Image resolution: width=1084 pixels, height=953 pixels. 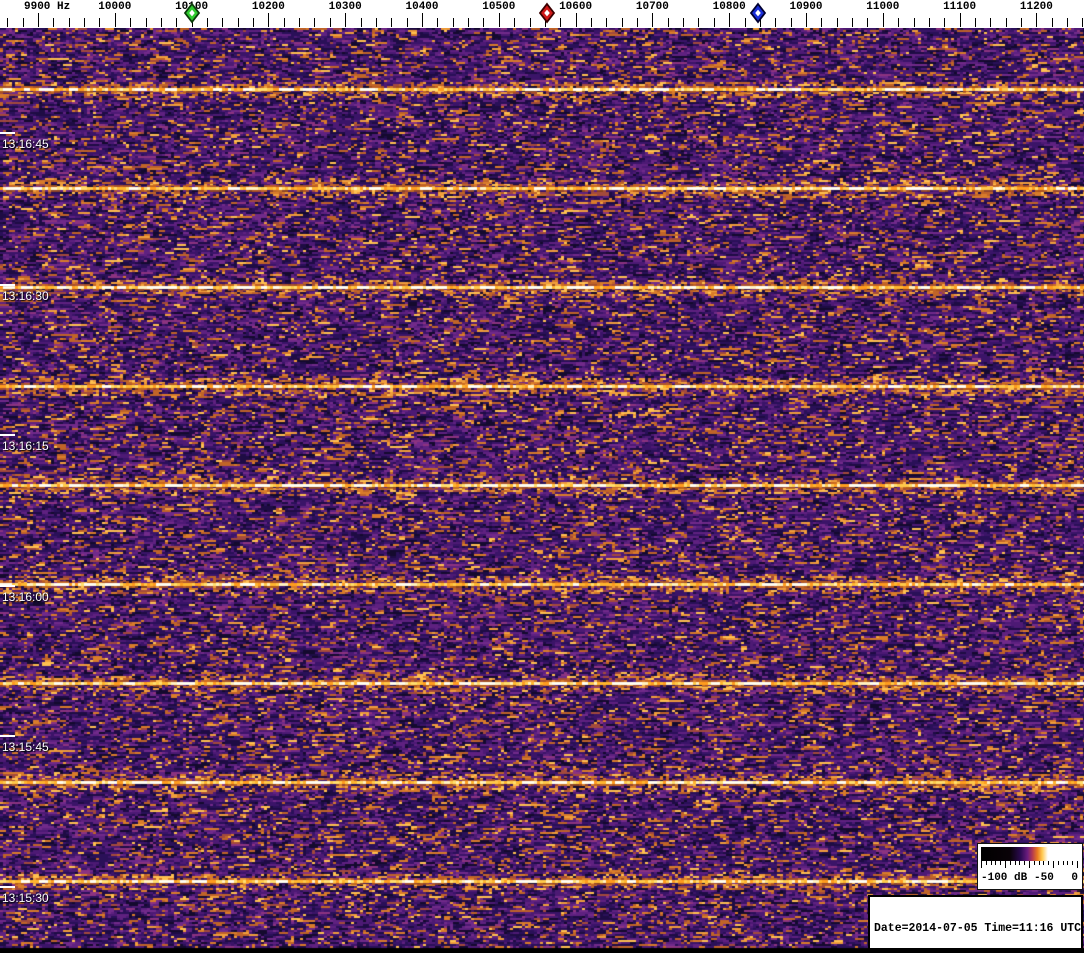 What do you see at coordinates (25, 446) in the screenshot?
I see `time-label: 13:16:15` at bounding box center [25, 446].